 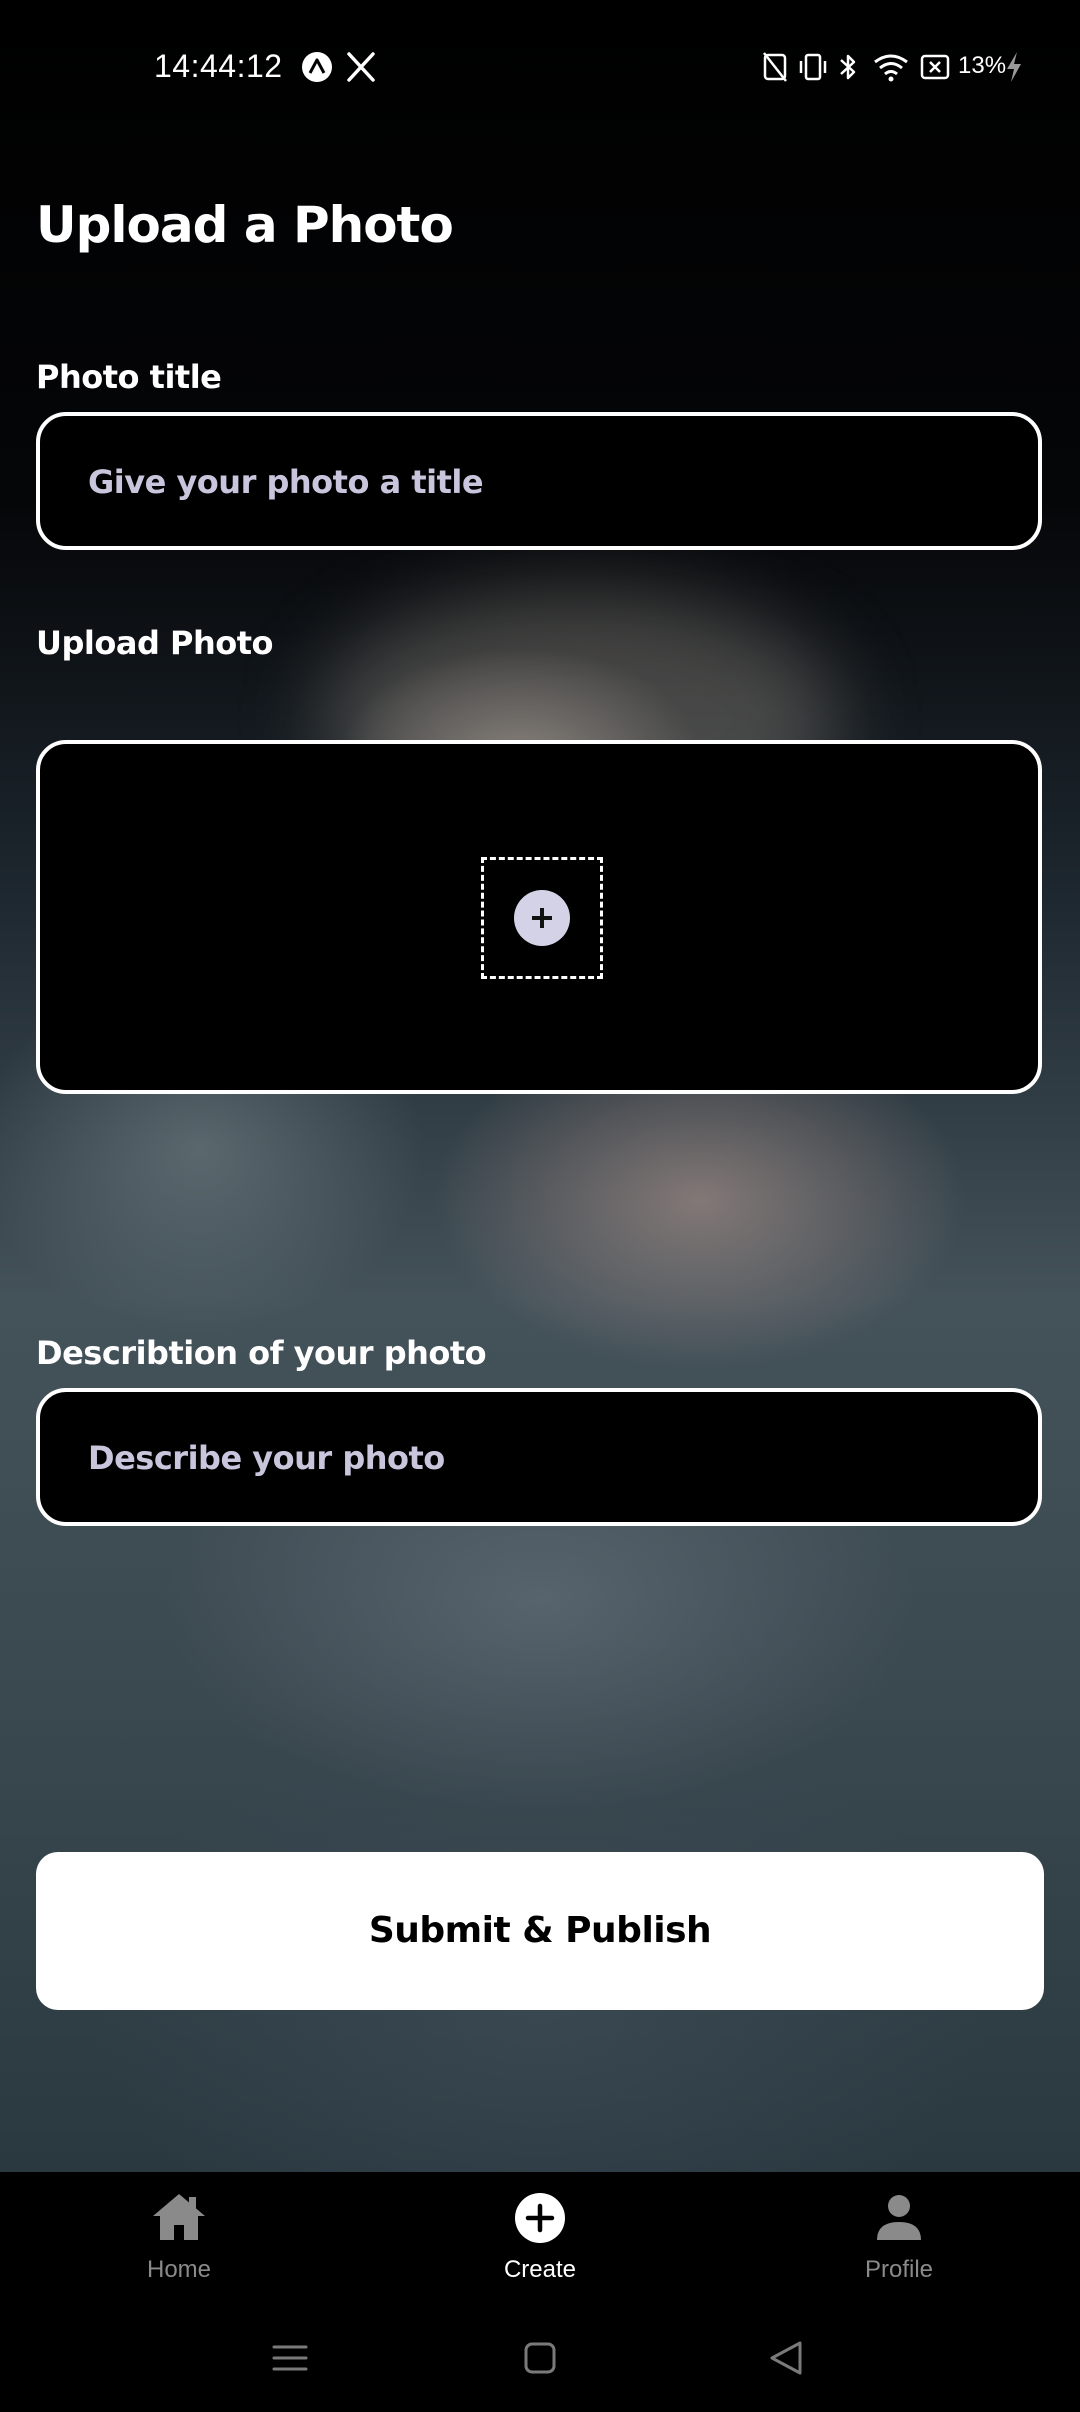 I want to click on photo-title-field, so click(x=539, y=481).